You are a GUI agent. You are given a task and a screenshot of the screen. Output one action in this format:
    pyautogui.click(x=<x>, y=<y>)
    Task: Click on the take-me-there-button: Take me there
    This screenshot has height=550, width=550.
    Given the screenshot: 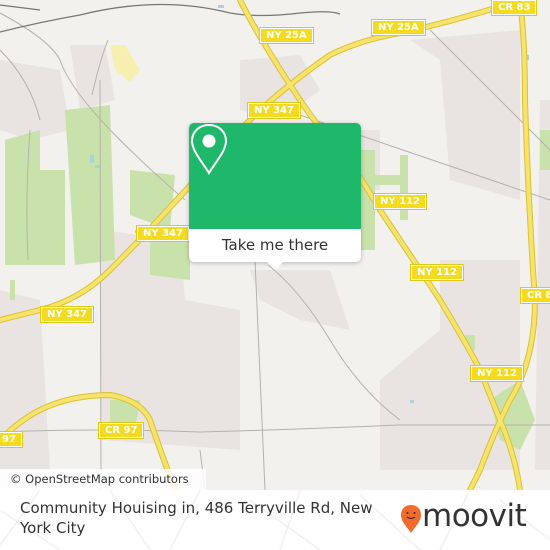 What is the action you would take?
    pyautogui.click(x=275, y=245)
    